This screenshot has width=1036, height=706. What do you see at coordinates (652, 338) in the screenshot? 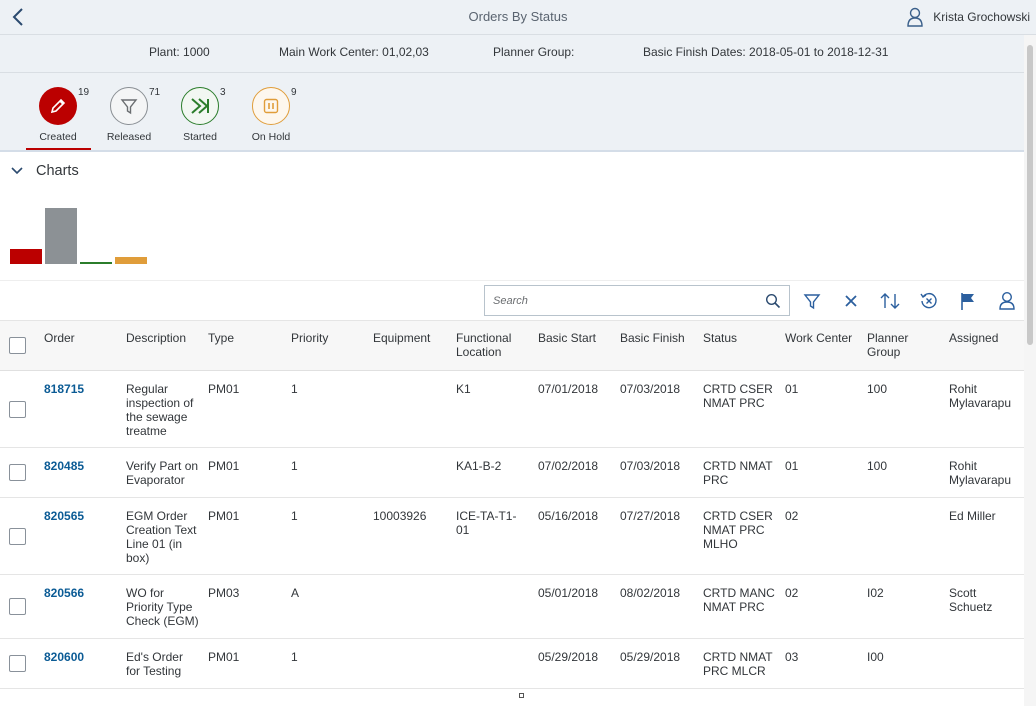
I see `column-header-basic-finish: Basic Finish` at bounding box center [652, 338].